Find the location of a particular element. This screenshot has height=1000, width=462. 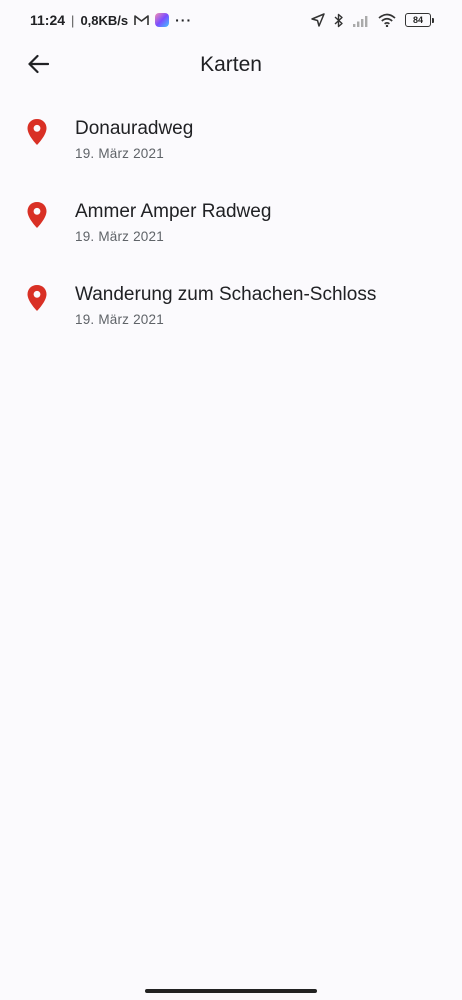

map-title: Donauradweg is located at coordinates (134, 128).